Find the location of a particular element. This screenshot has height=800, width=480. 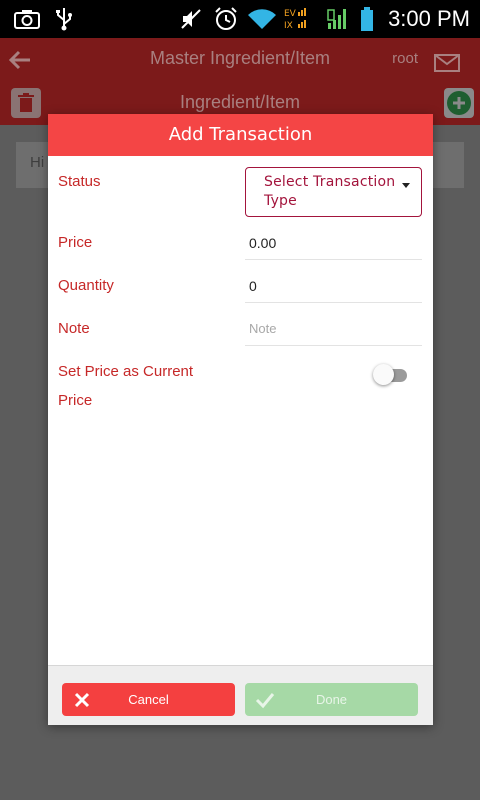

transaction-type-value: Select Transaction Type is located at coordinates (330, 191).